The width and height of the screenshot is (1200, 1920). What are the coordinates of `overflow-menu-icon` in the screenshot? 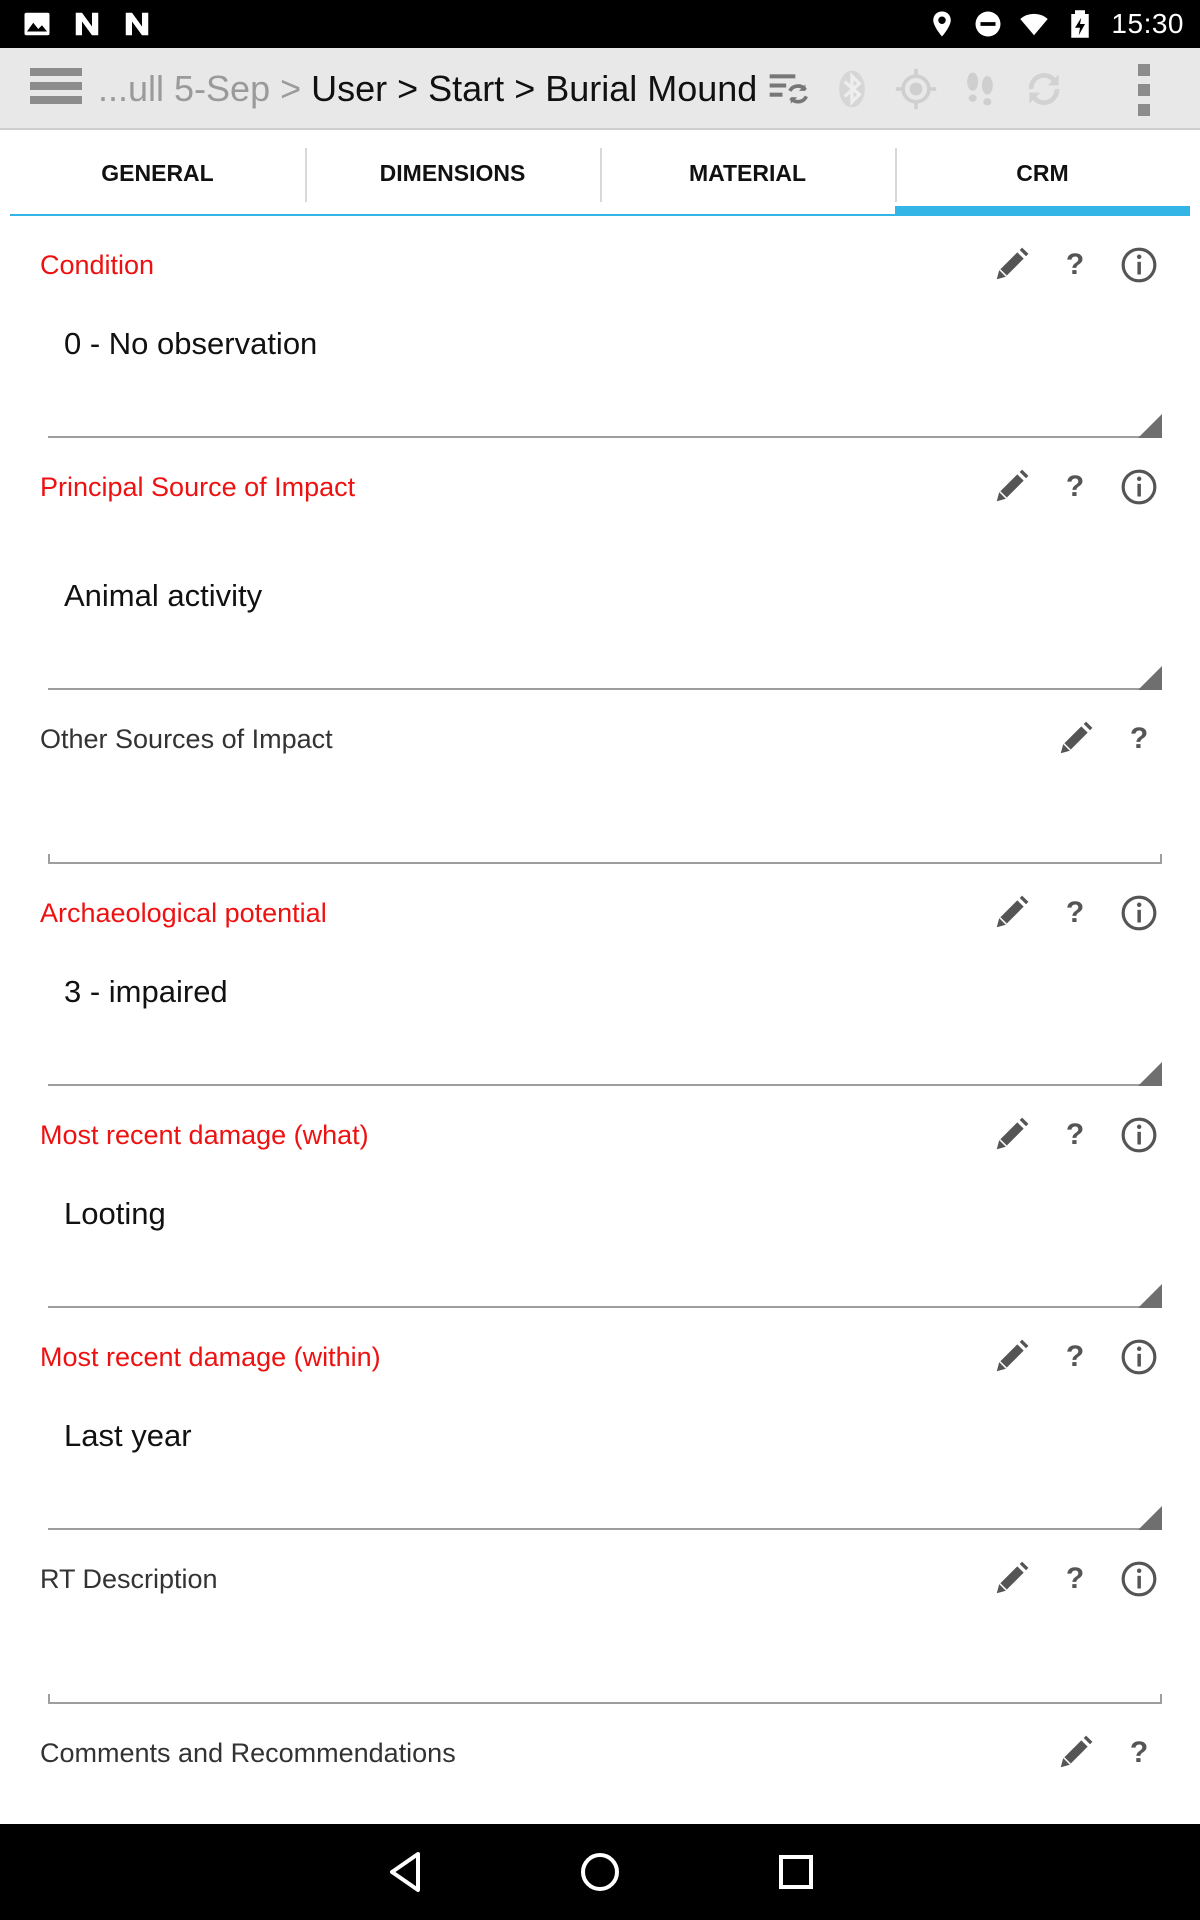 It's located at (1146, 90).